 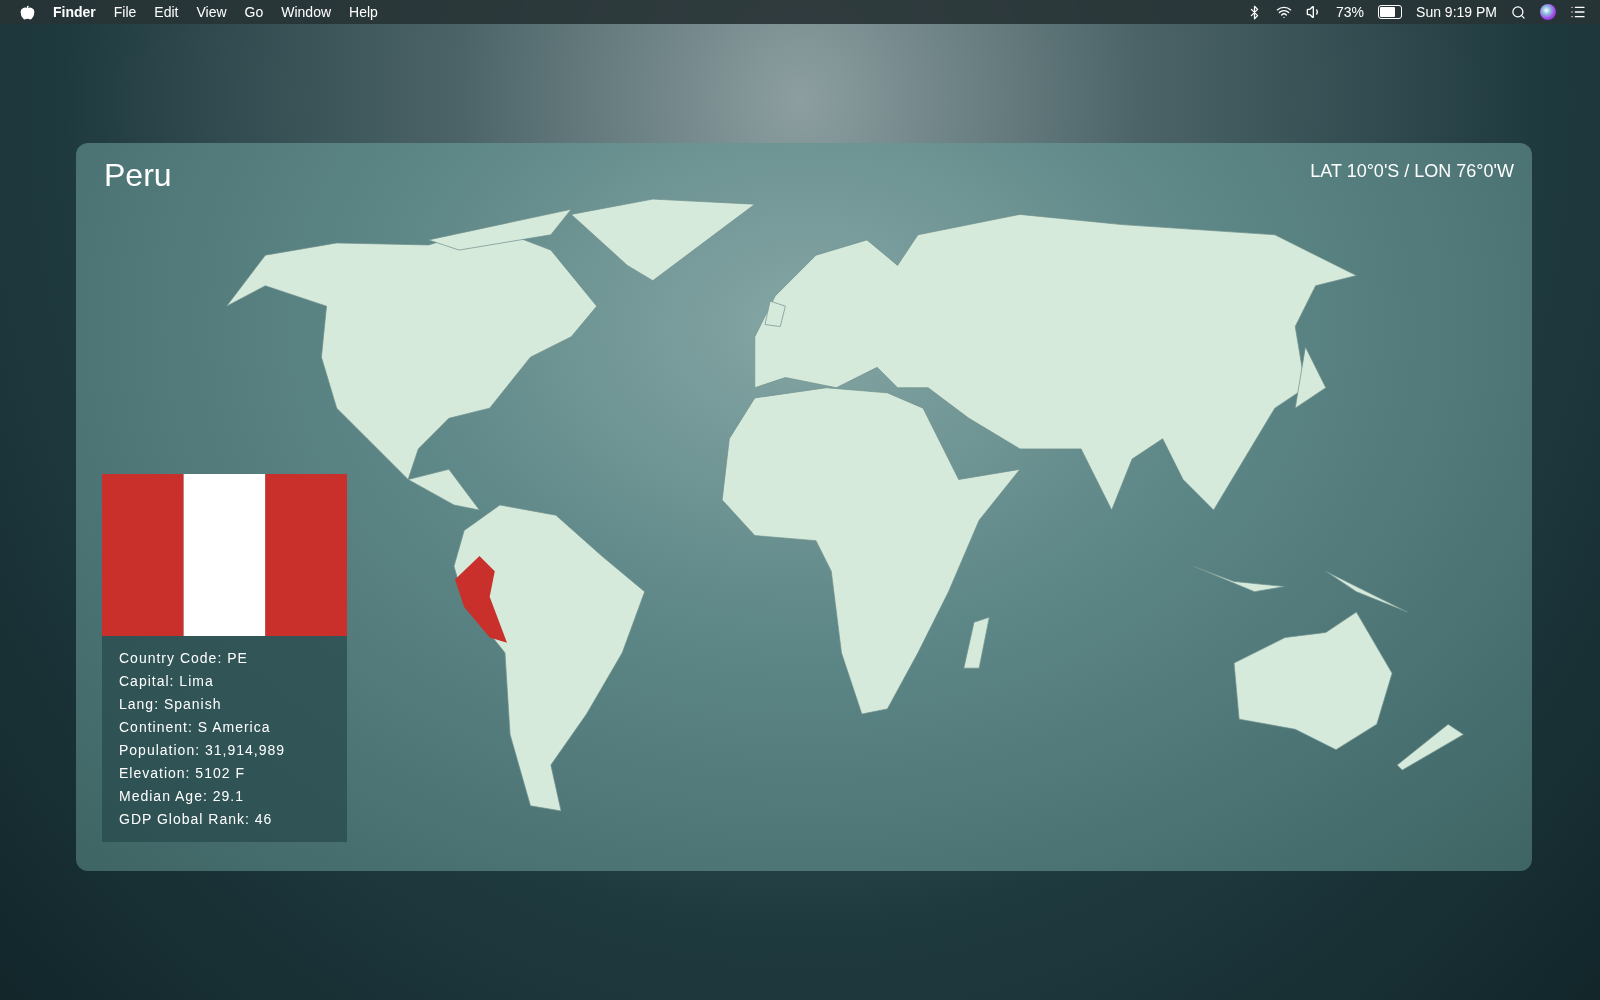 I want to click on info-line: Population: 31,914,989, so click(x=202, y=750).